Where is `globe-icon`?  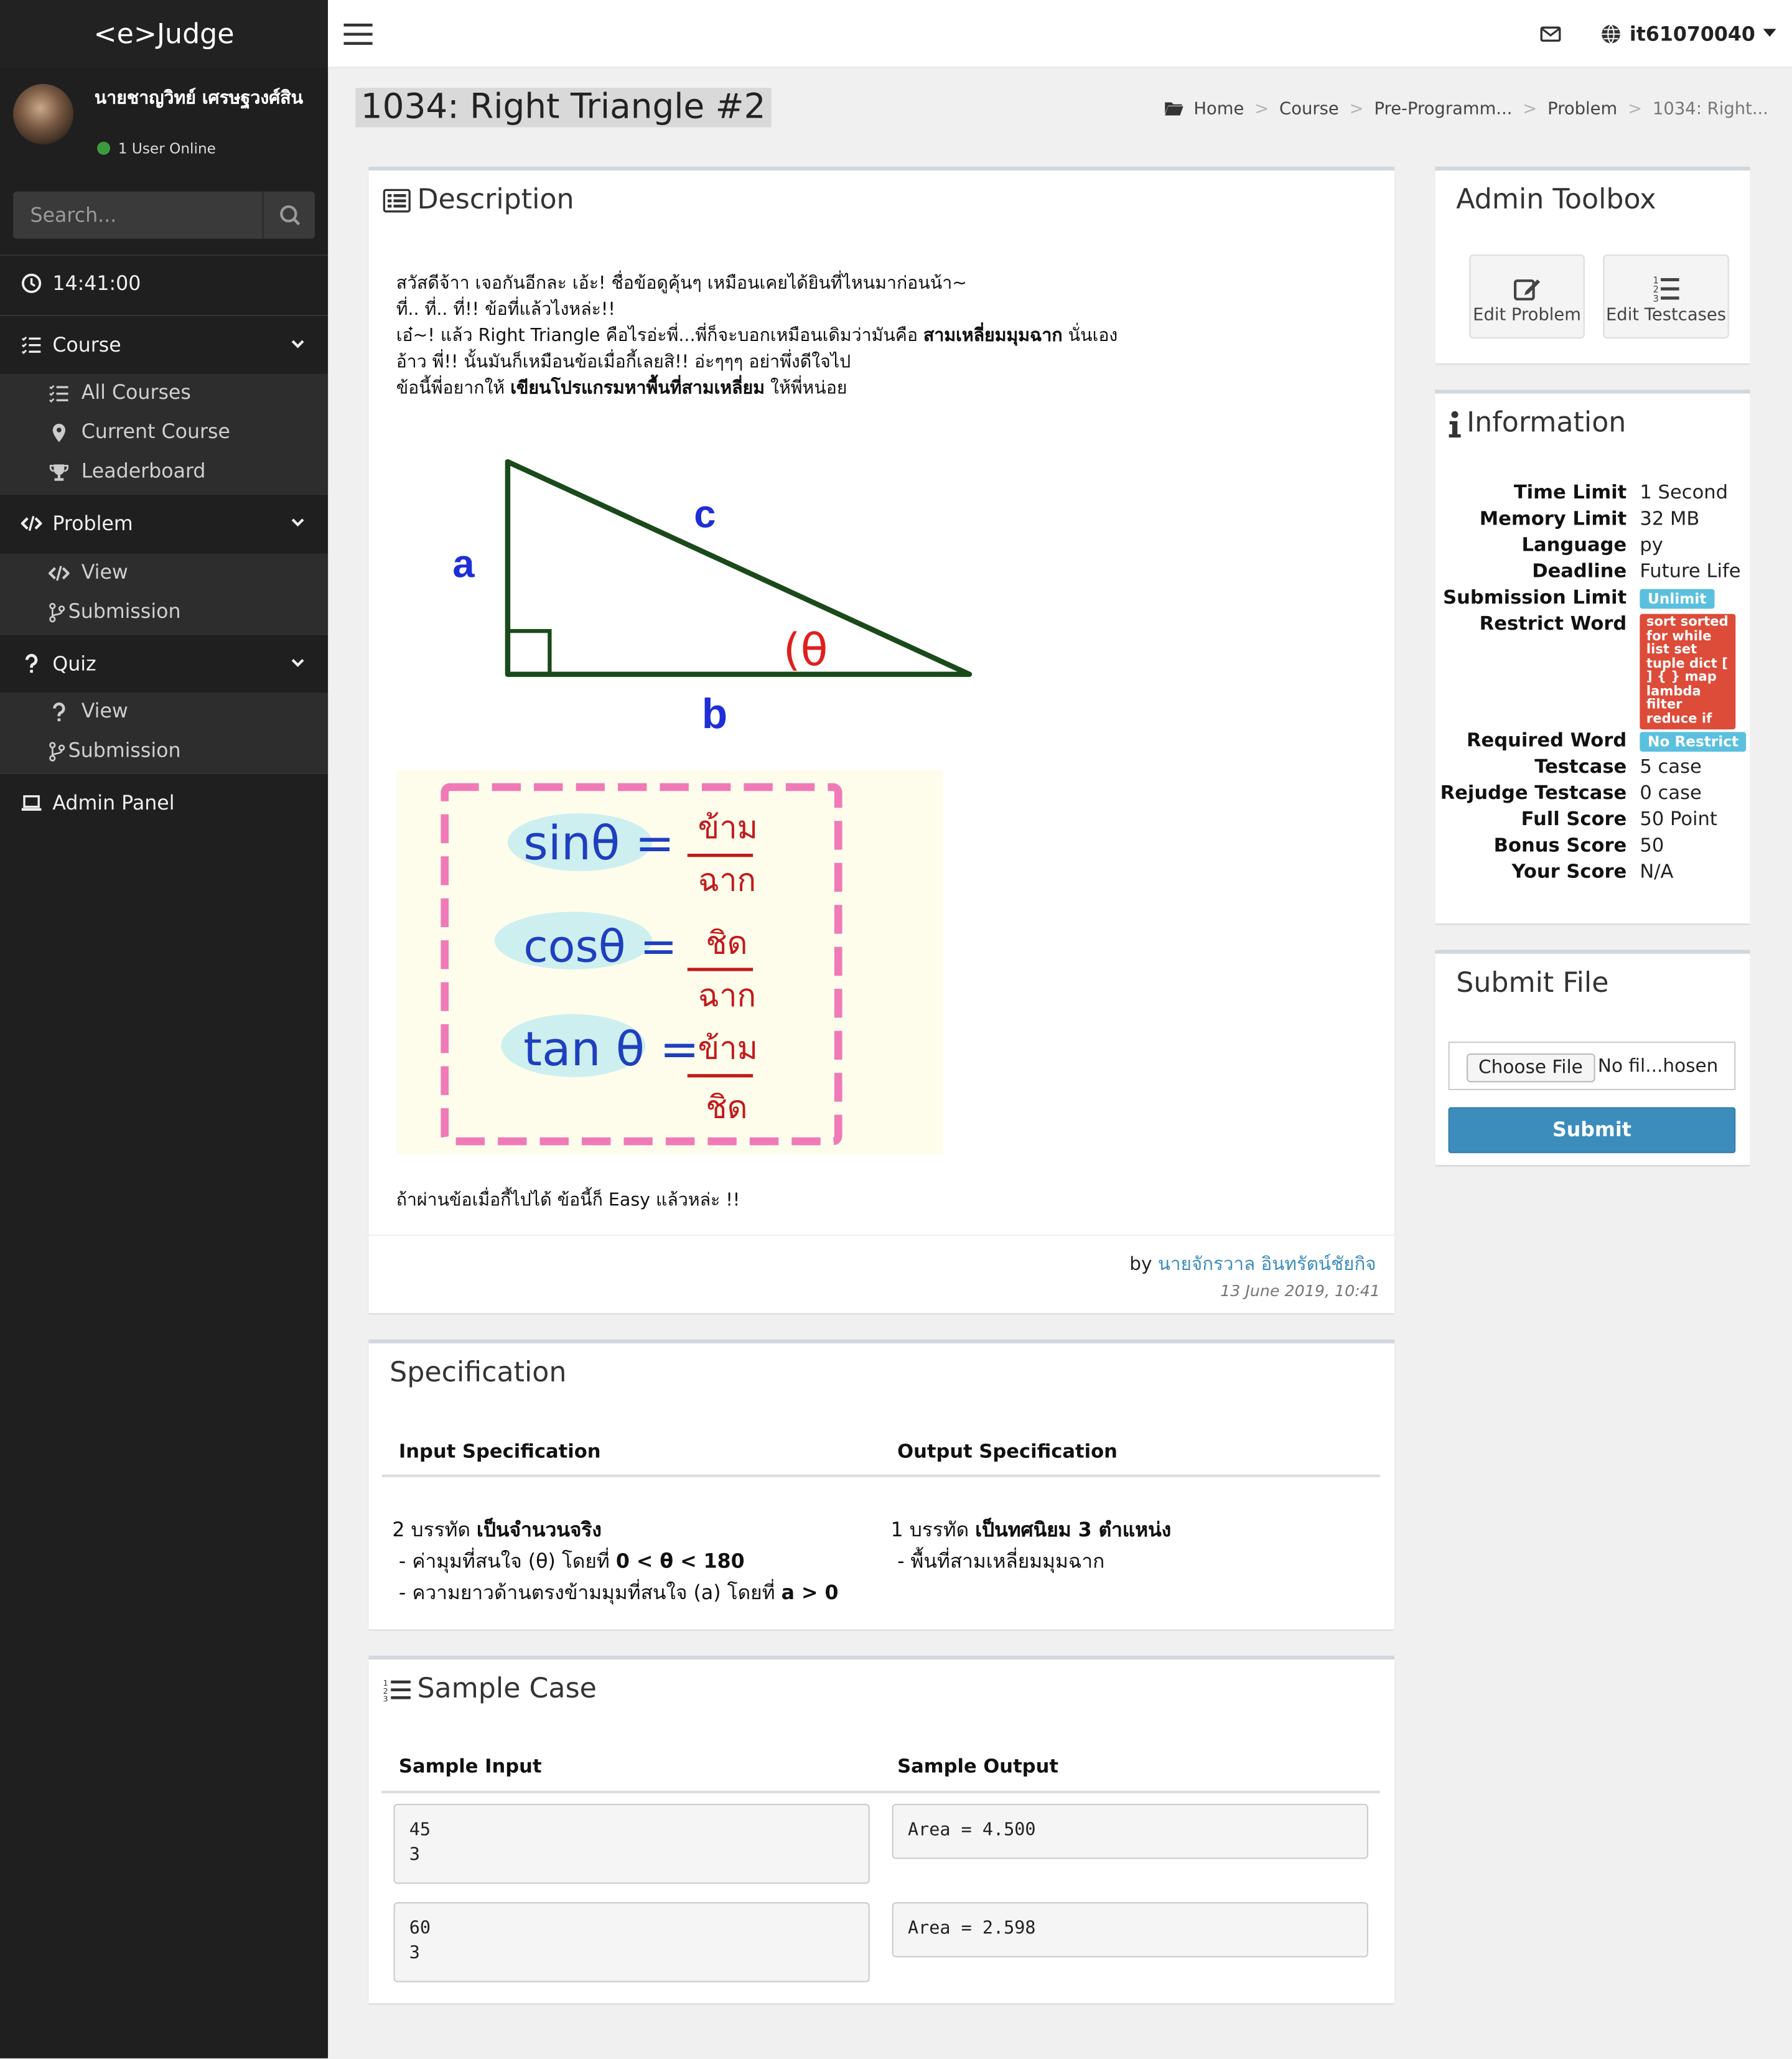
globe-icon is located at coordinates (1611, 34).